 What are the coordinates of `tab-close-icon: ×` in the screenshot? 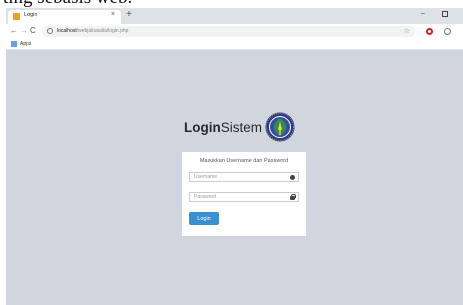 It's located at (113, 14).